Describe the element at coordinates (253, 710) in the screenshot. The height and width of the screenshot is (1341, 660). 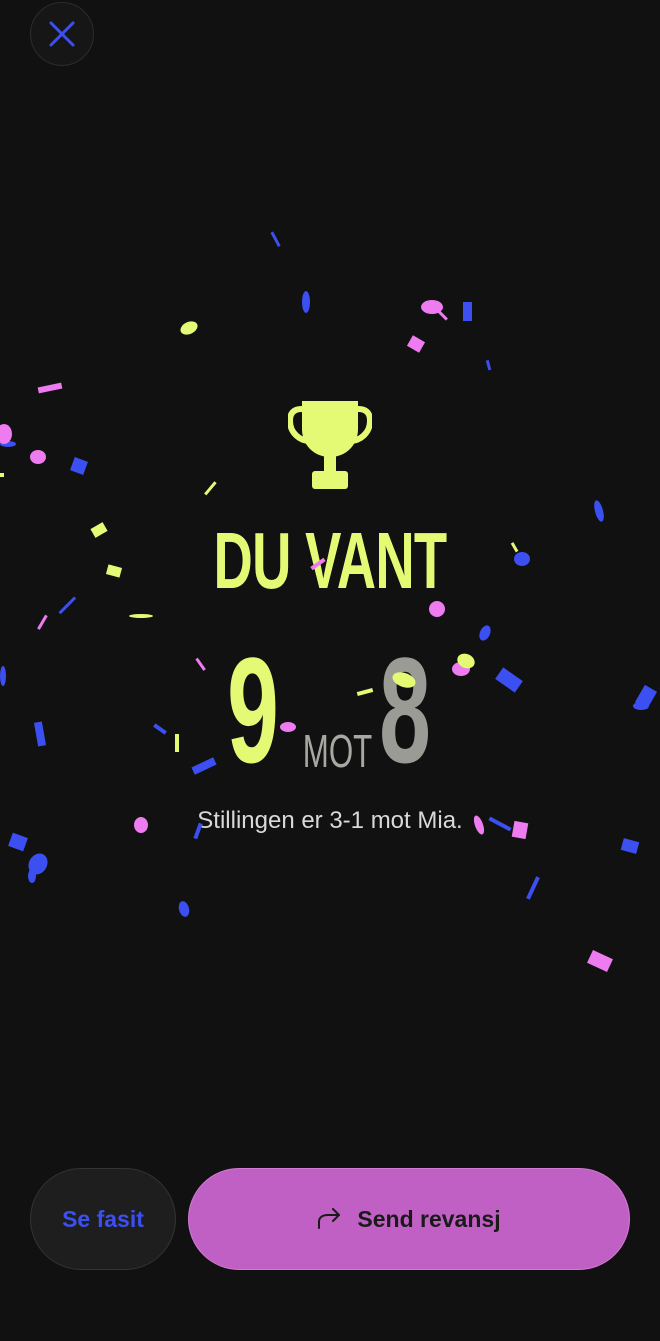
I see `player-score: 9` at that location.